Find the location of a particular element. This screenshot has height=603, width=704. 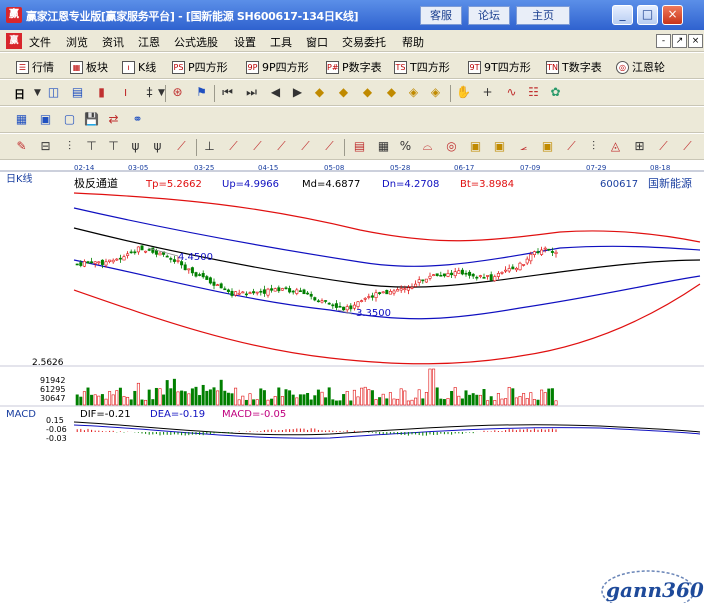

diamond-right-icon: ◆ is located at coordinates (343, 92).